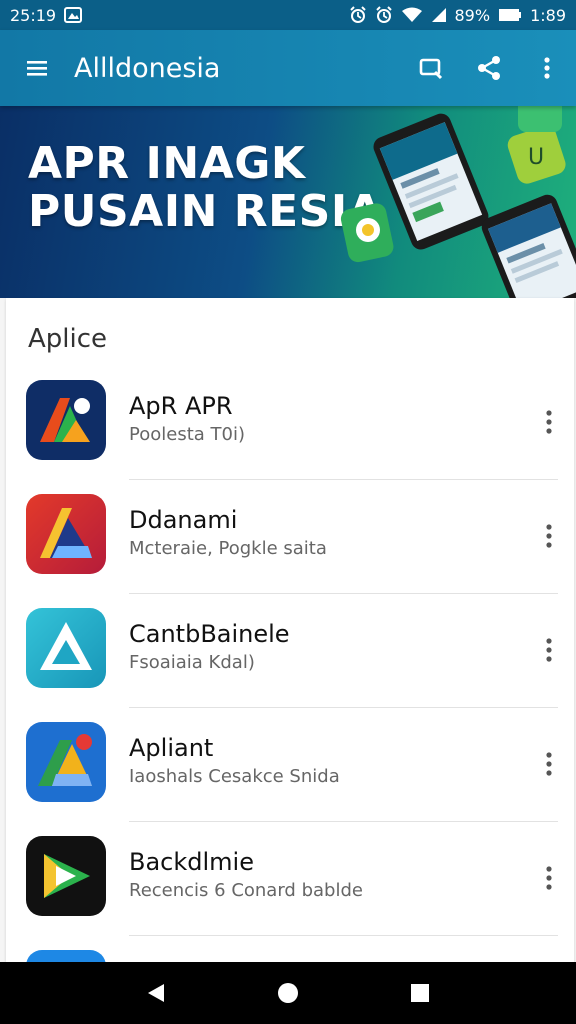  I want to click on home-icon, so click(288, 993).